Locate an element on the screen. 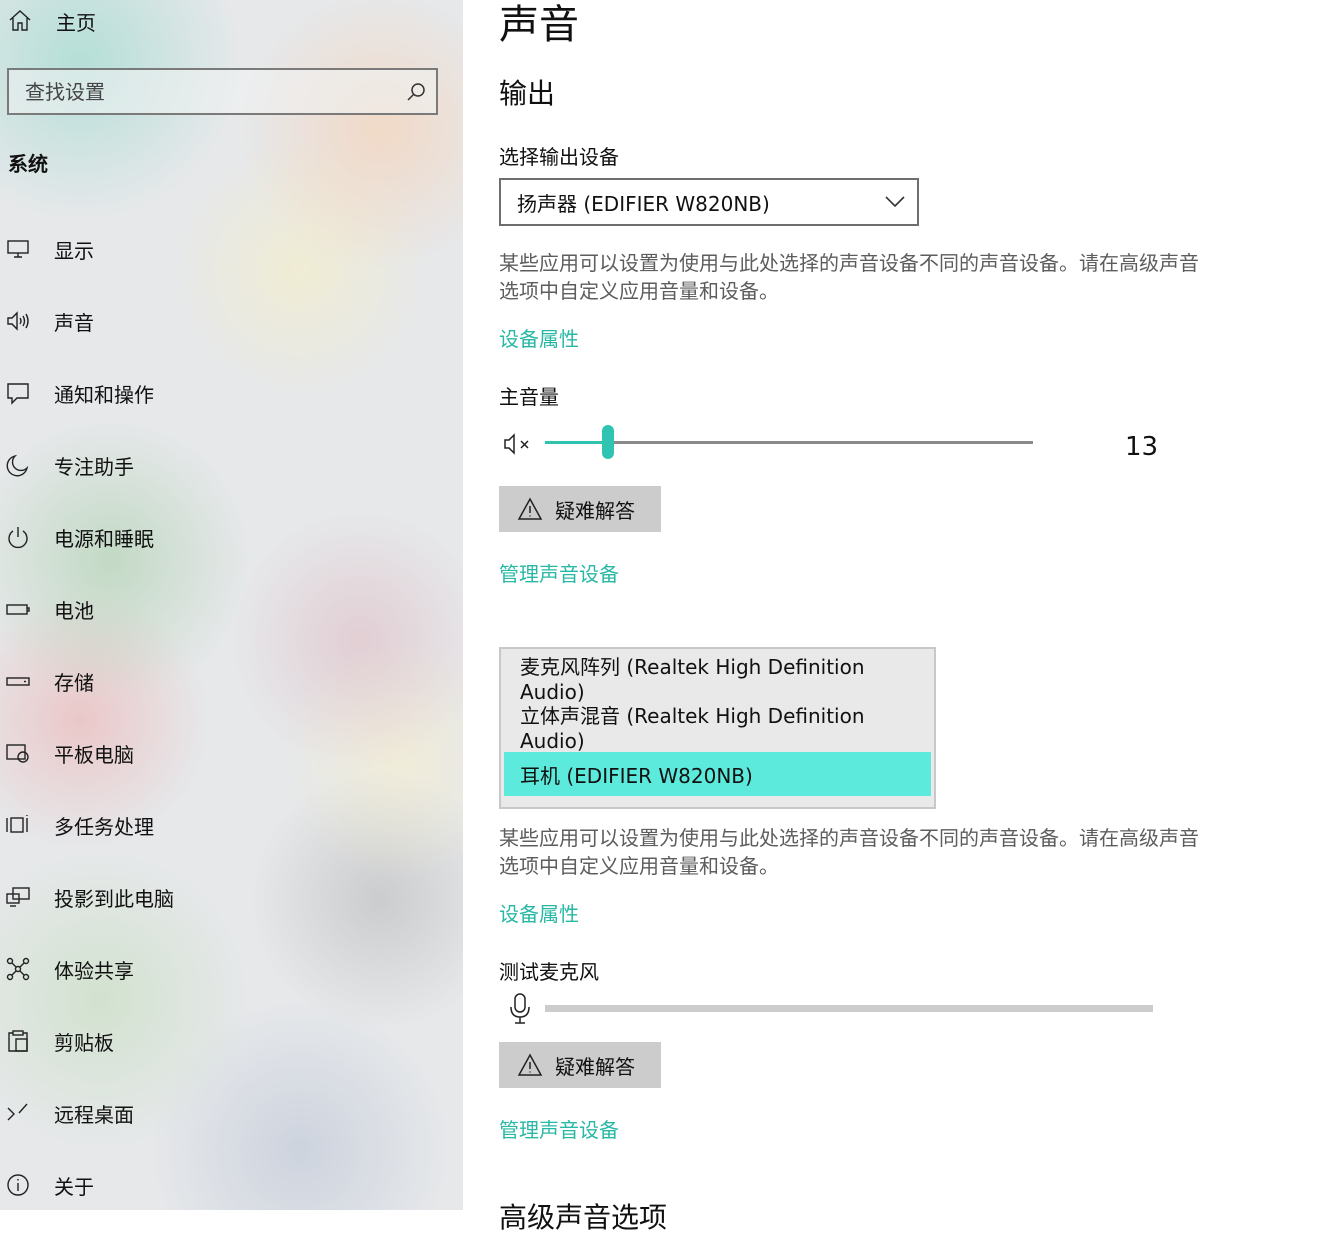 This screenshot has height=1236, width=1331. mic-level-meter is located at coordinates (849, 1008).